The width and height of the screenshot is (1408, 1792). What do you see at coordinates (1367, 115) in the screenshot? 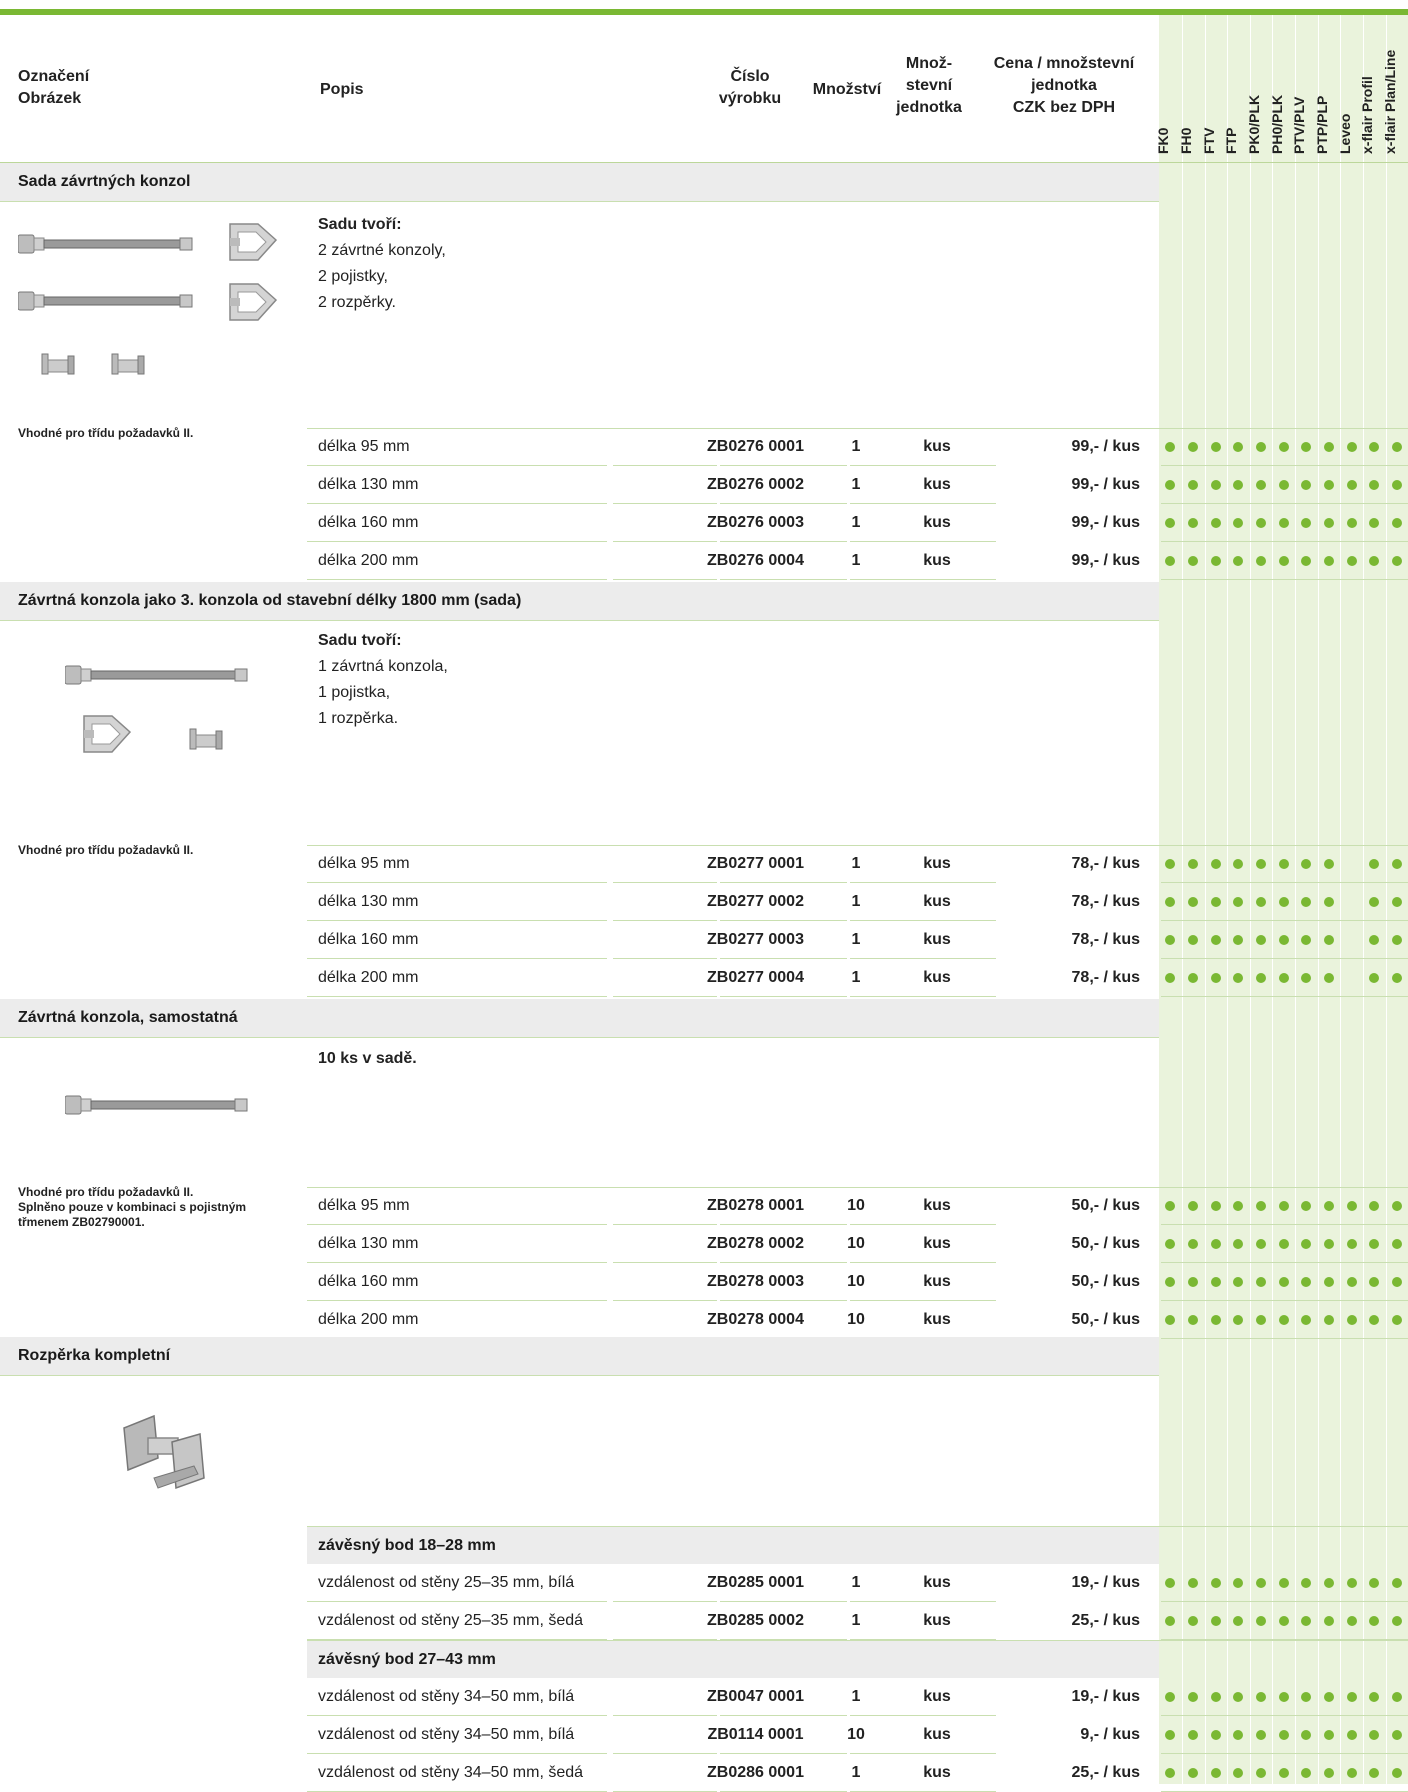
I see `compat-header-label: x-flair Profil` at bounding box center [1367, 115].